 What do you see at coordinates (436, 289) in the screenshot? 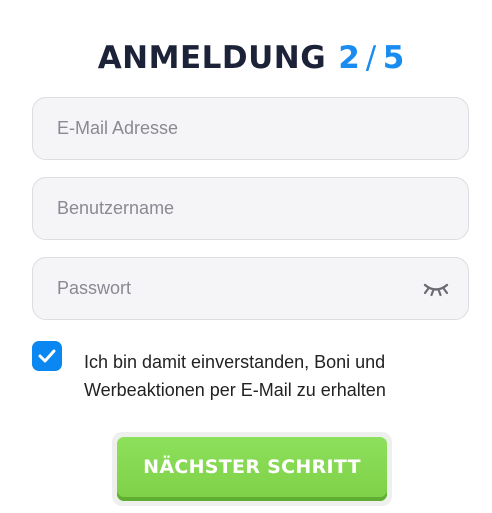
I see `eye-closed-icon` at bounding box center [436, 289].